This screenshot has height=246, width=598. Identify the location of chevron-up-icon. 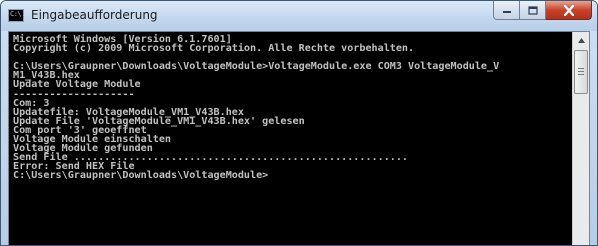
(581, 40).